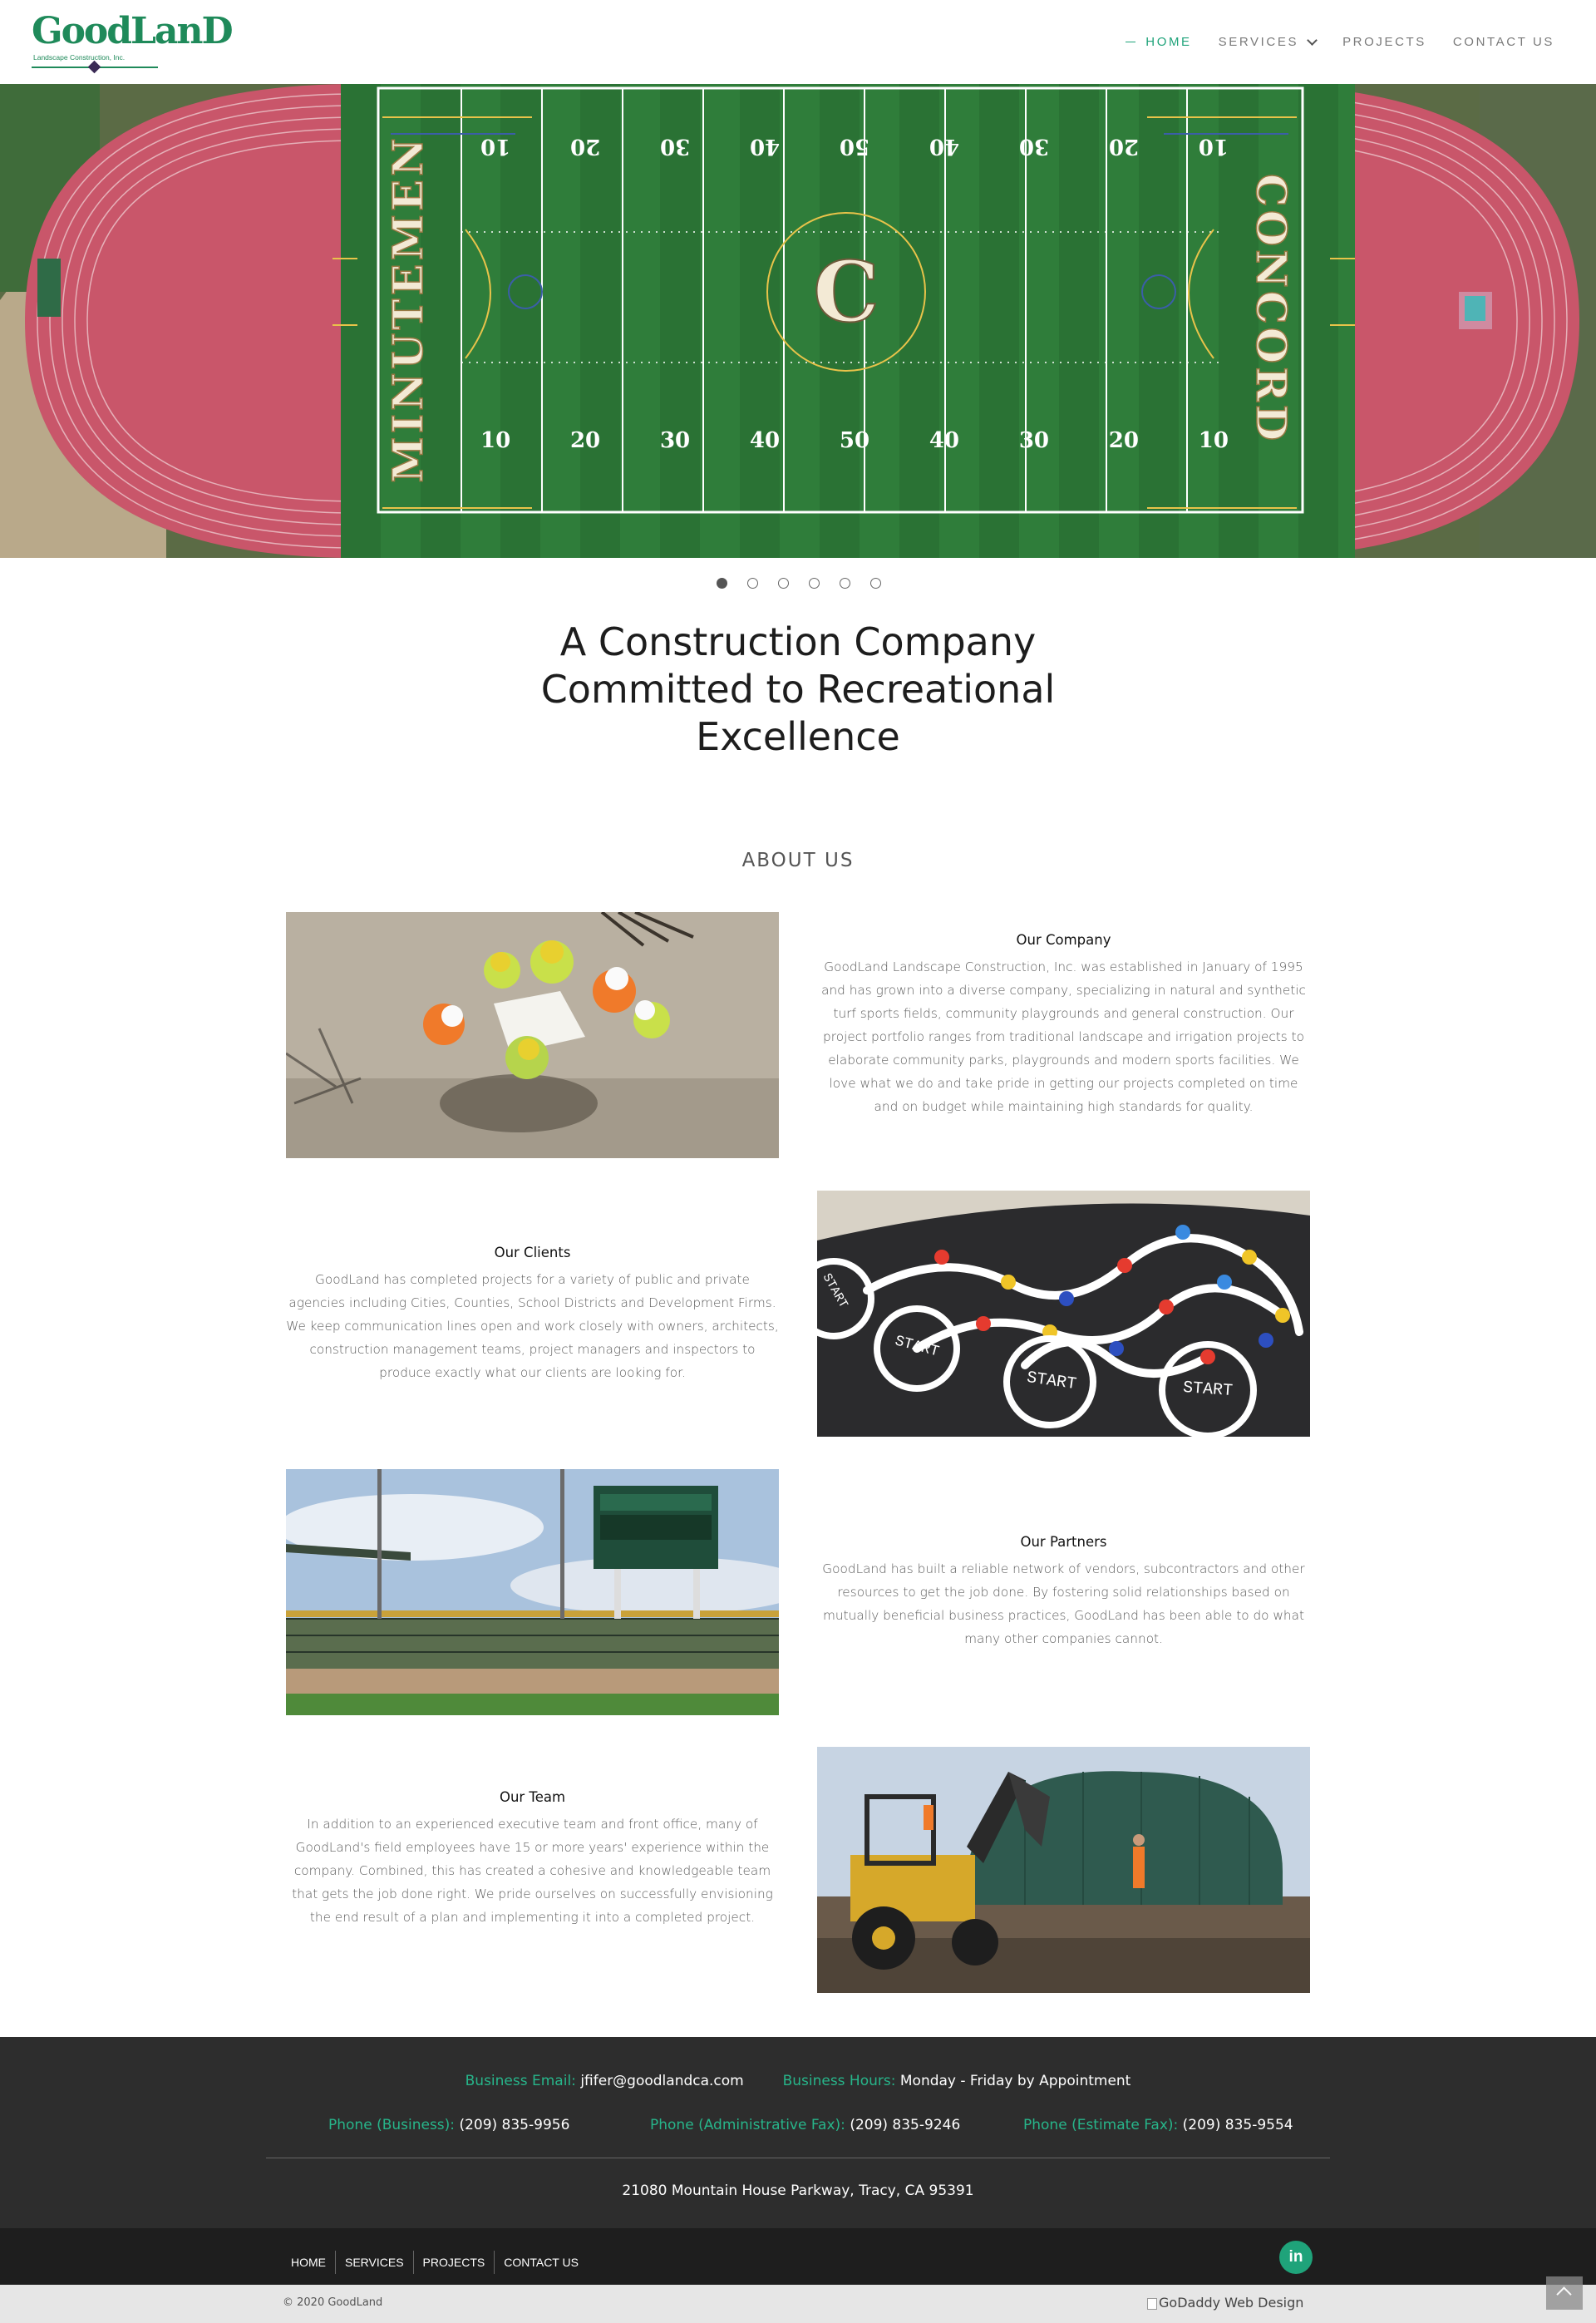  What do you see at coordinates (798, 860) in the screenshot?
I see `section-title-about: ABOUT US` at bounding box center [798, 860].